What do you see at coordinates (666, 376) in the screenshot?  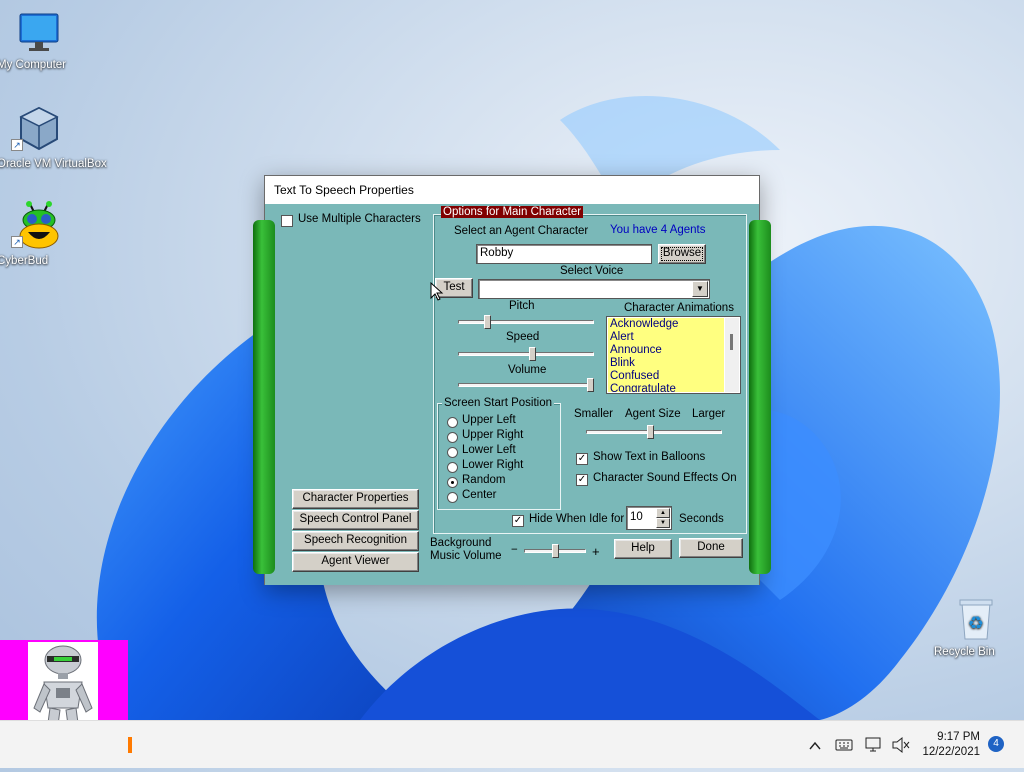 I see `animation-item: Confused` at bounding box center [666, 376].